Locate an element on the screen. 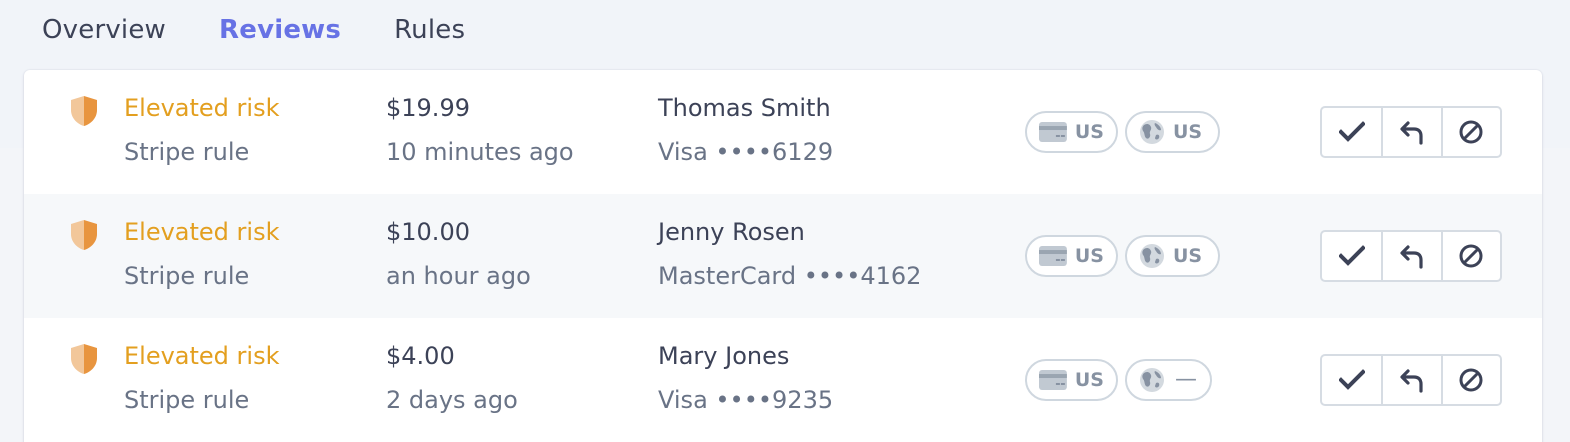 This screenshot has height=442, width=1570. tab-reviews: Reviews is located at coordinates (280, 32).